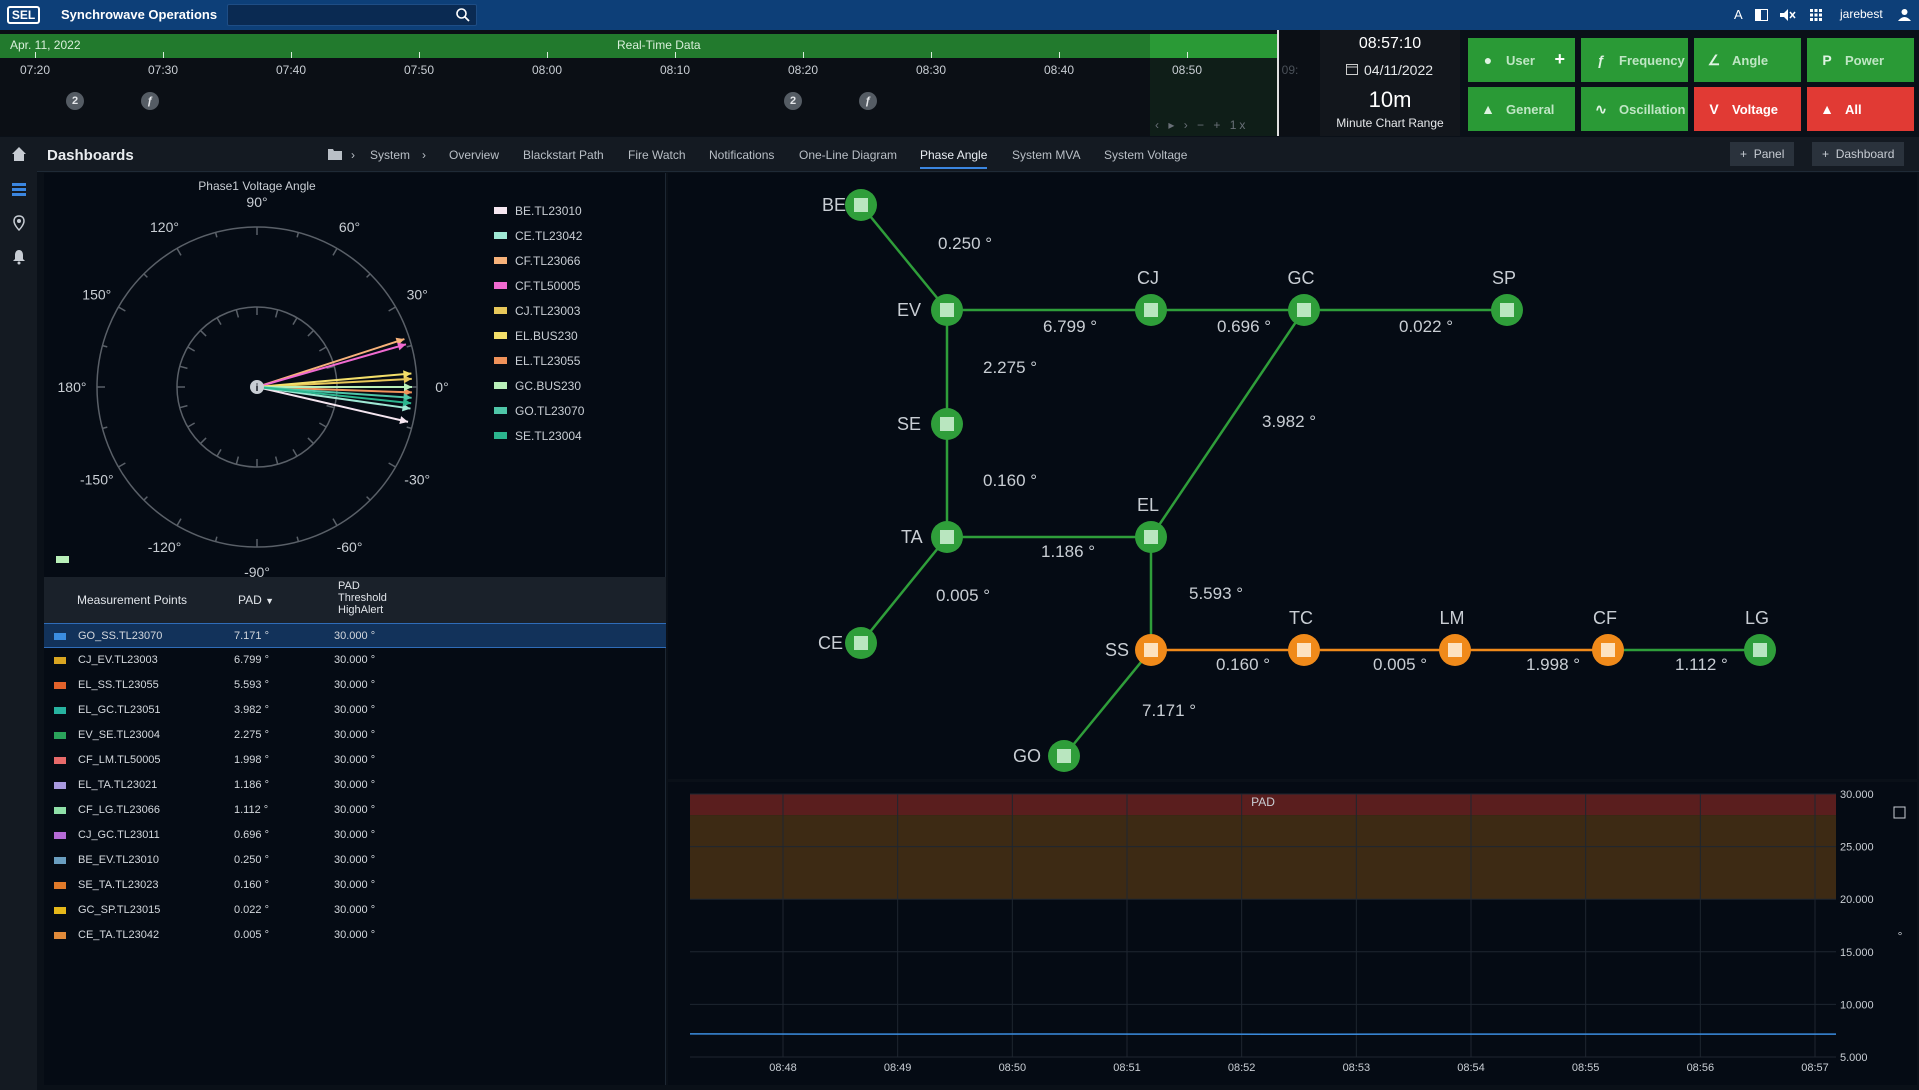 This screenshot has height=1090, width=1919. I want to click on timeline-tick-label: 07:30, so click(163, 70).